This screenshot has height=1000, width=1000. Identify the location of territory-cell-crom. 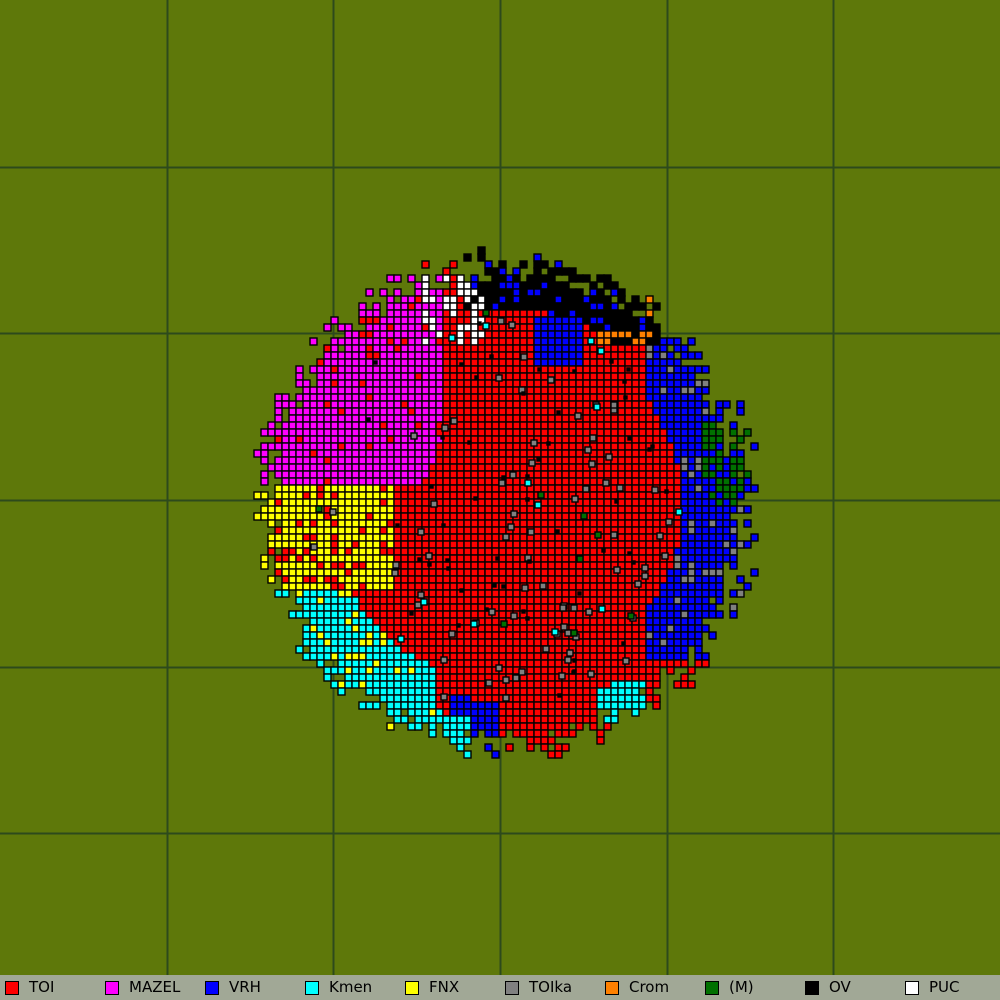
(614, 334).